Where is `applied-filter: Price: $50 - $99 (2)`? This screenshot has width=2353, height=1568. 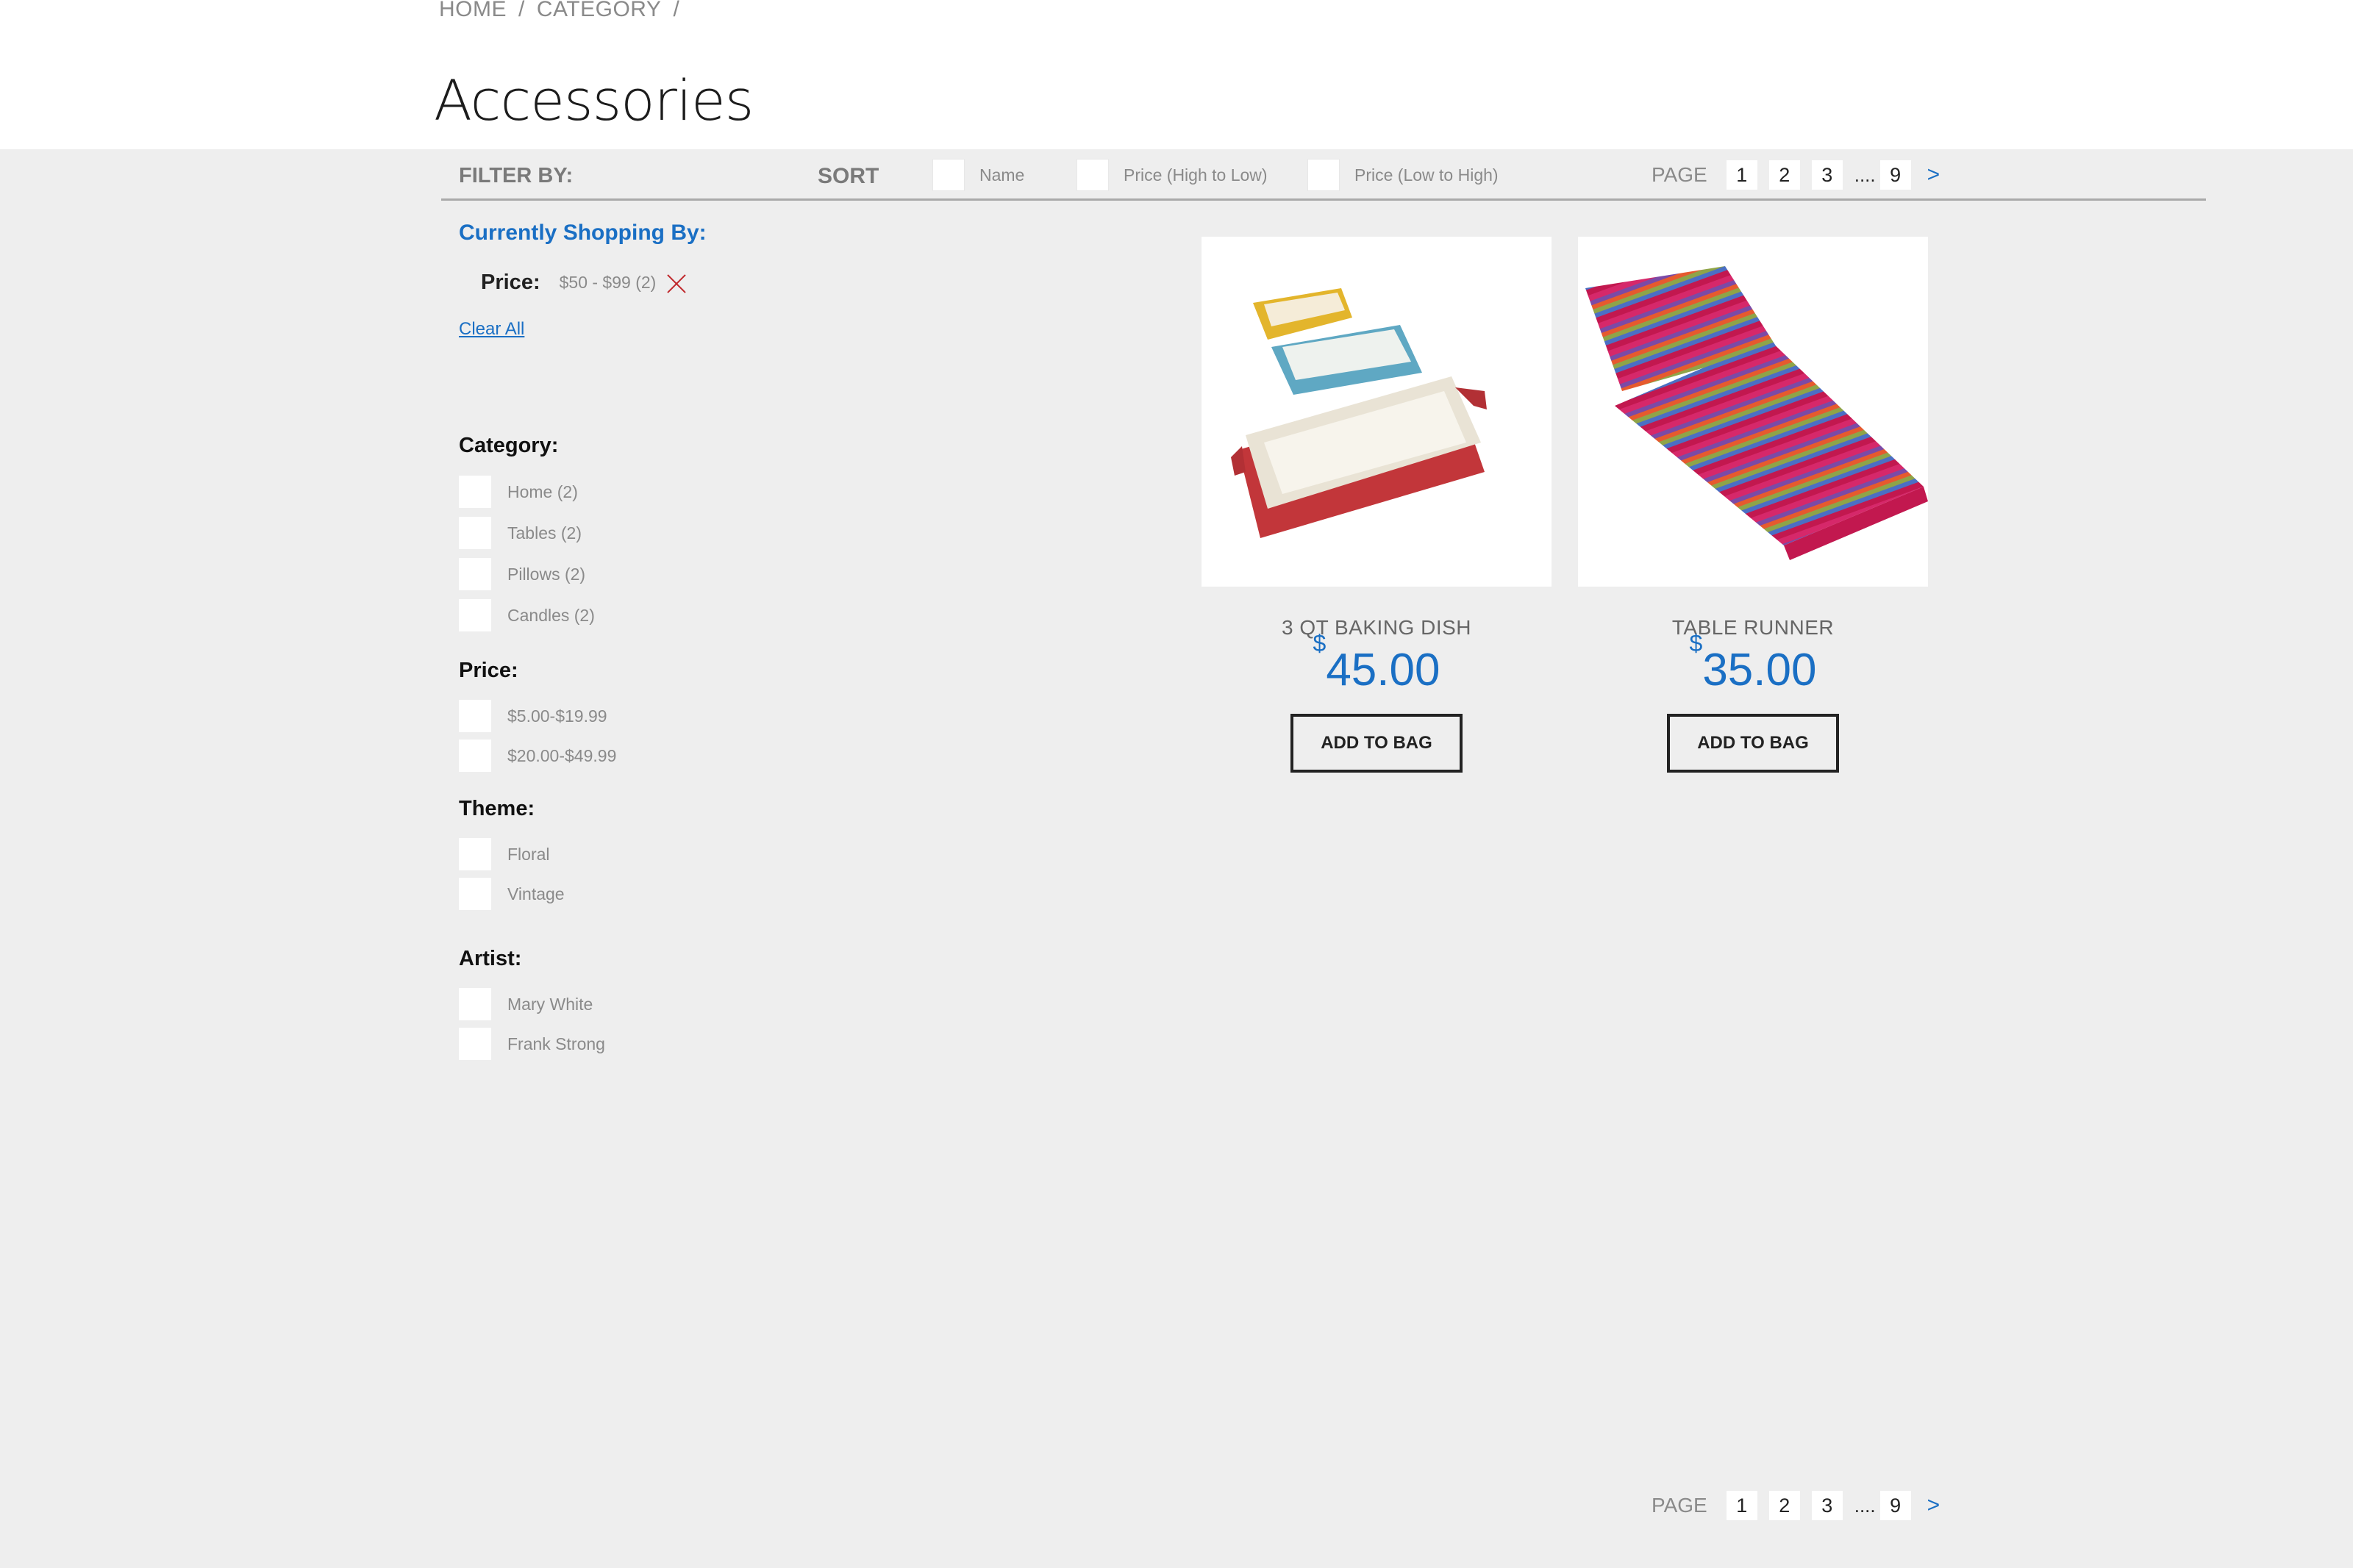
applied-filter: Price: $50 - $99 (2) is located at coordinates (584, 283).